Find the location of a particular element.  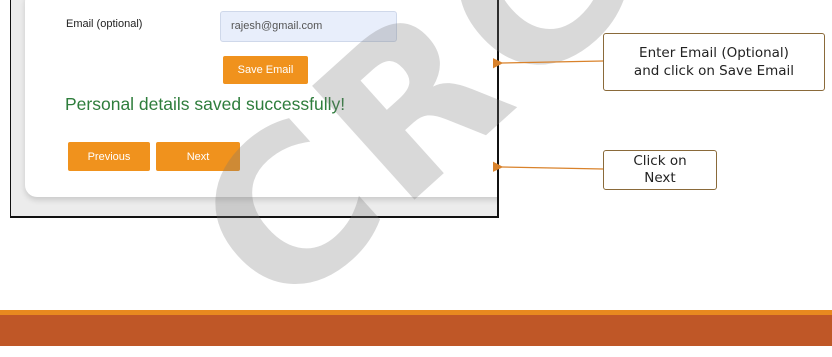

next-callout: Click on Next is located at coordinates (660, 170).